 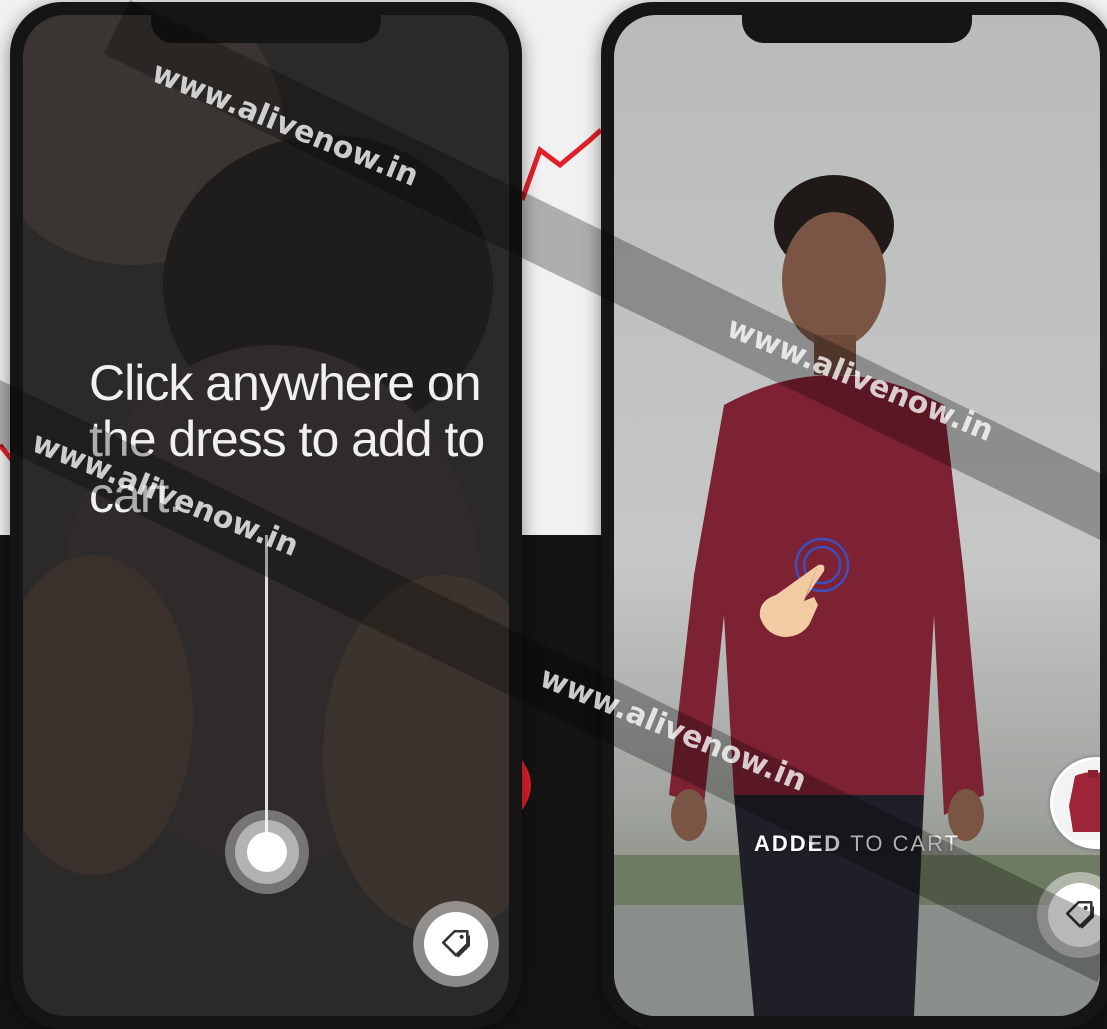 I want to click on added-label-rest: TO CART, so click(x=905, y=843).